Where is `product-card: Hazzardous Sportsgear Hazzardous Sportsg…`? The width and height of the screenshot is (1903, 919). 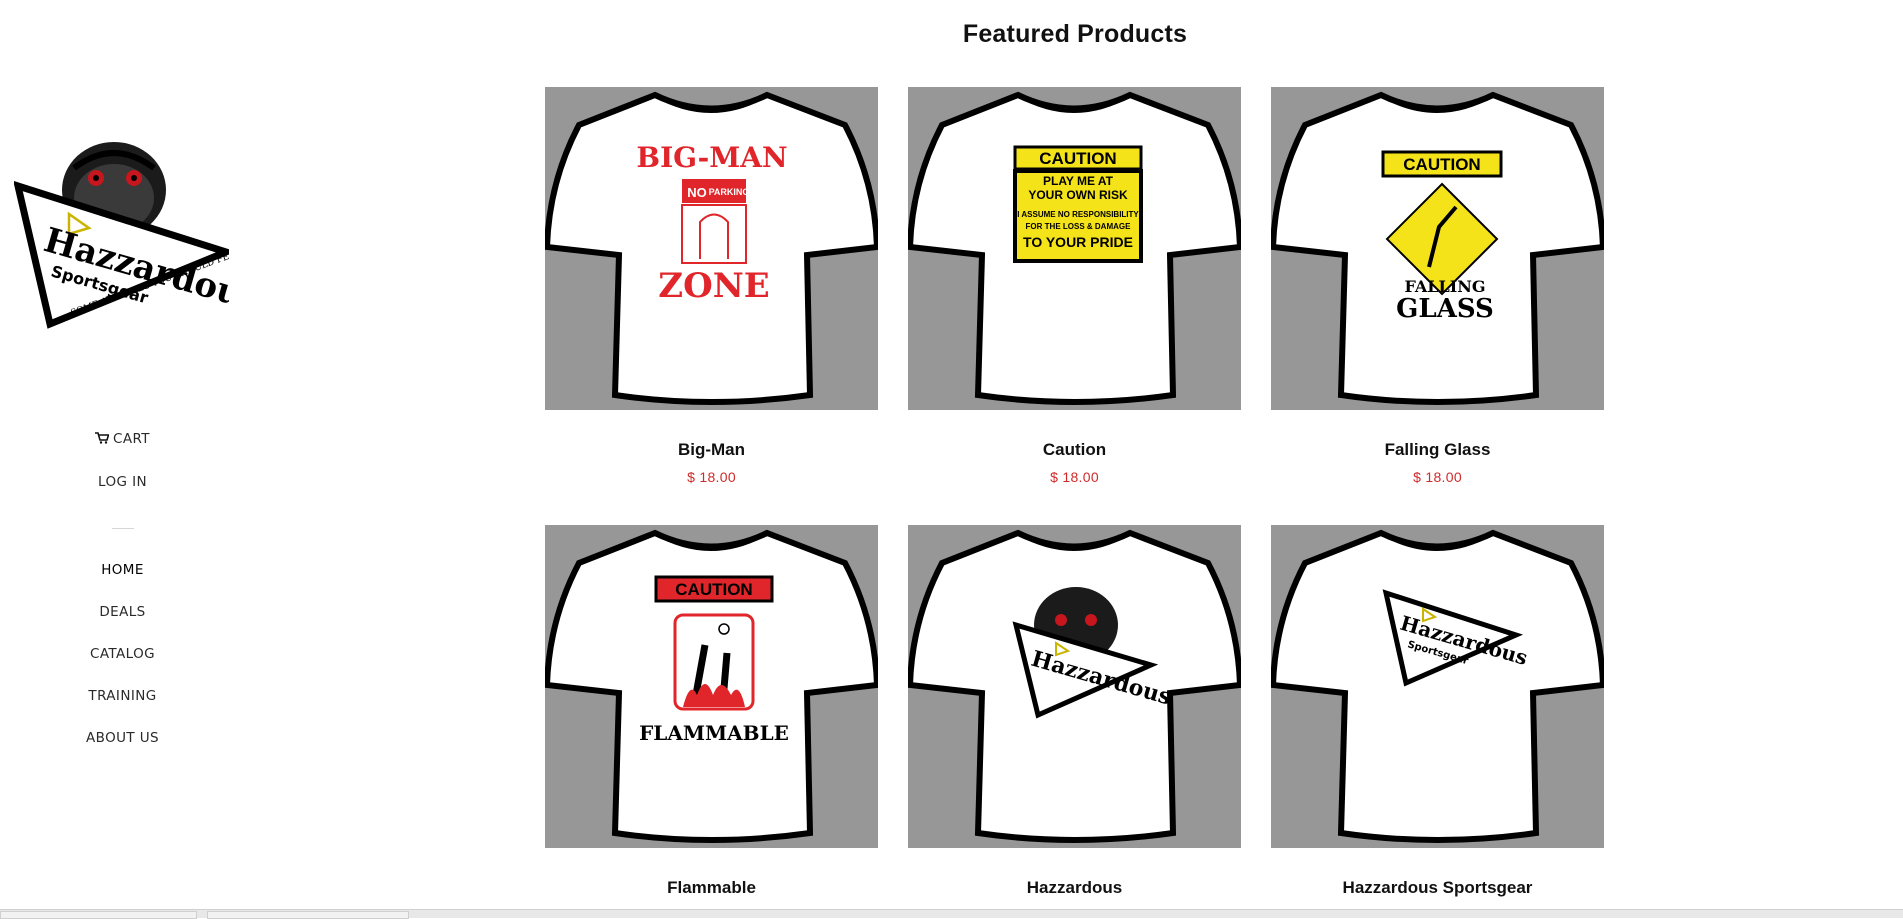
product-card: Hazzardous Sportsgear Hazzardous Sportsg… is located at coordinates (1437, 711).